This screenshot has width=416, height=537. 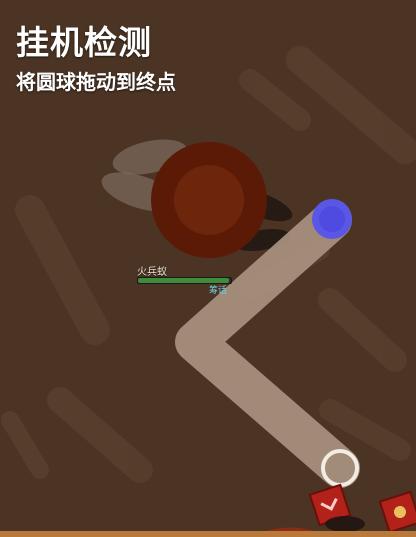 What do you see at coordinates (218, 291) in the screenshot?
I see `unit-tag-label: 筹话` at bounding box center [218, 291].